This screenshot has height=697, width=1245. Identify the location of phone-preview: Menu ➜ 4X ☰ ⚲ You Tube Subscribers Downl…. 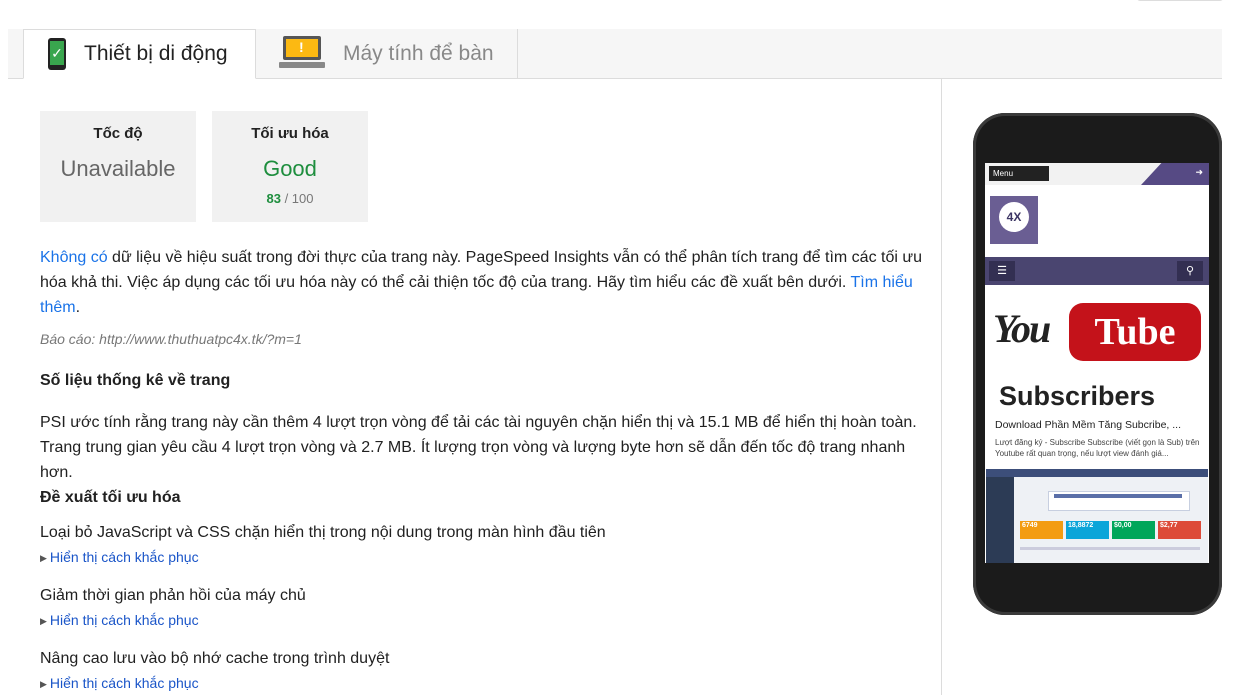
(1097, 364).